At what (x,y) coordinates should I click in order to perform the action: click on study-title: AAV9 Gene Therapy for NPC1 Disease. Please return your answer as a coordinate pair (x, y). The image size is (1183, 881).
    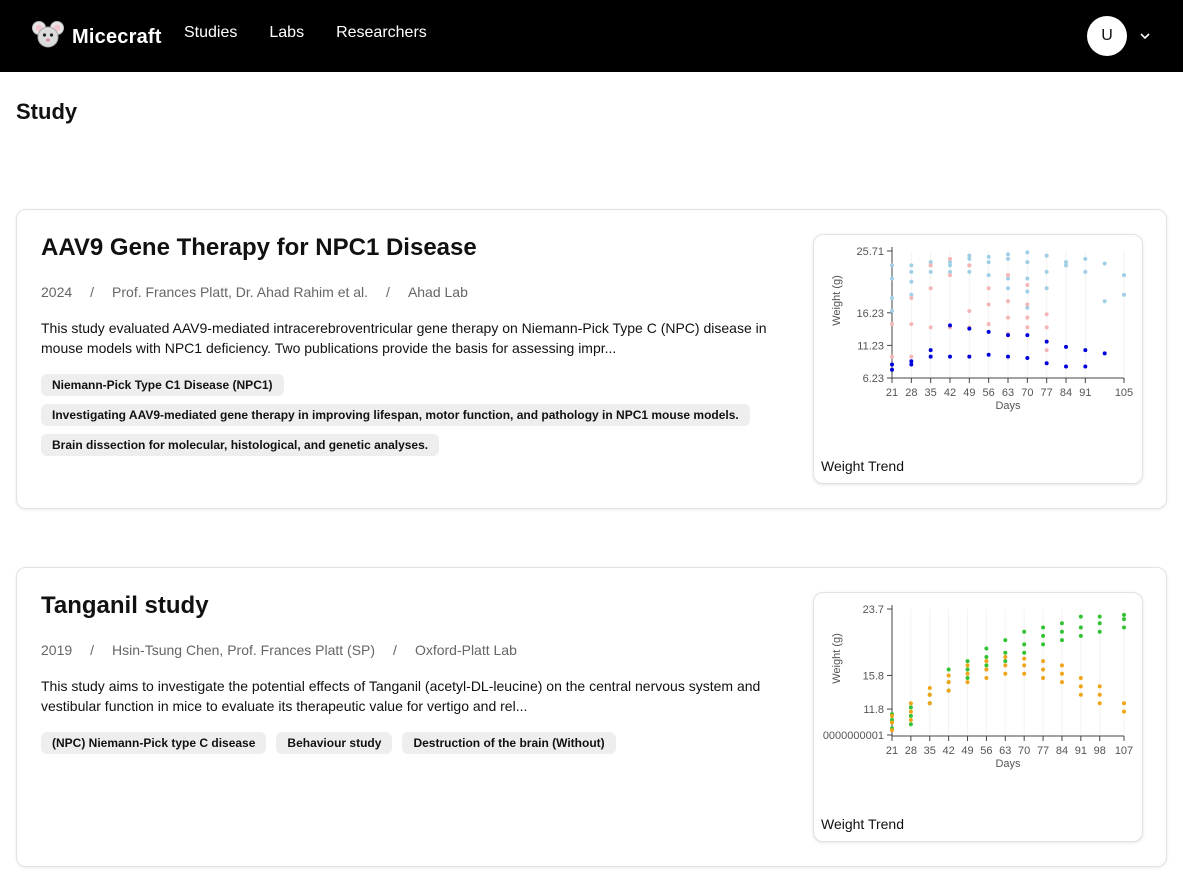
    Looking at the image, I should click on (259, 248).